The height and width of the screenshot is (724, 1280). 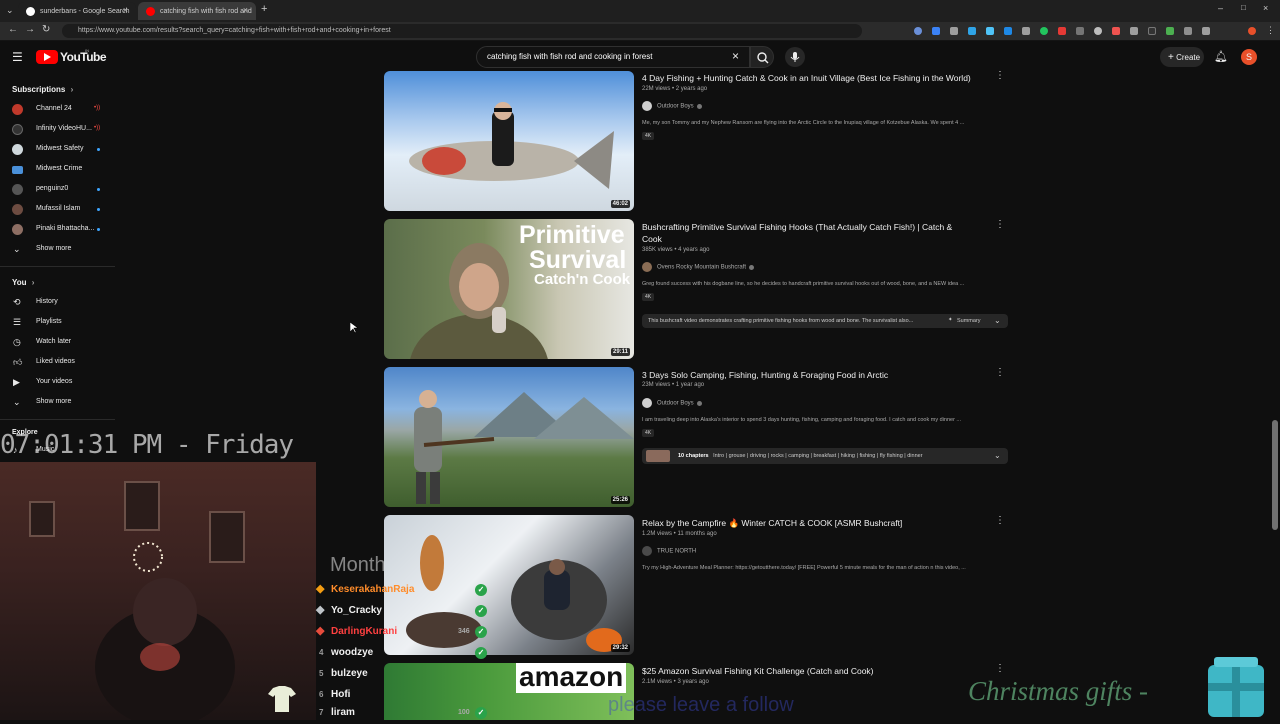 What do you see at coordinates (1249, 57) in the screenshot?
I see `account-avatar: S` at bounding box center [1249, 57].